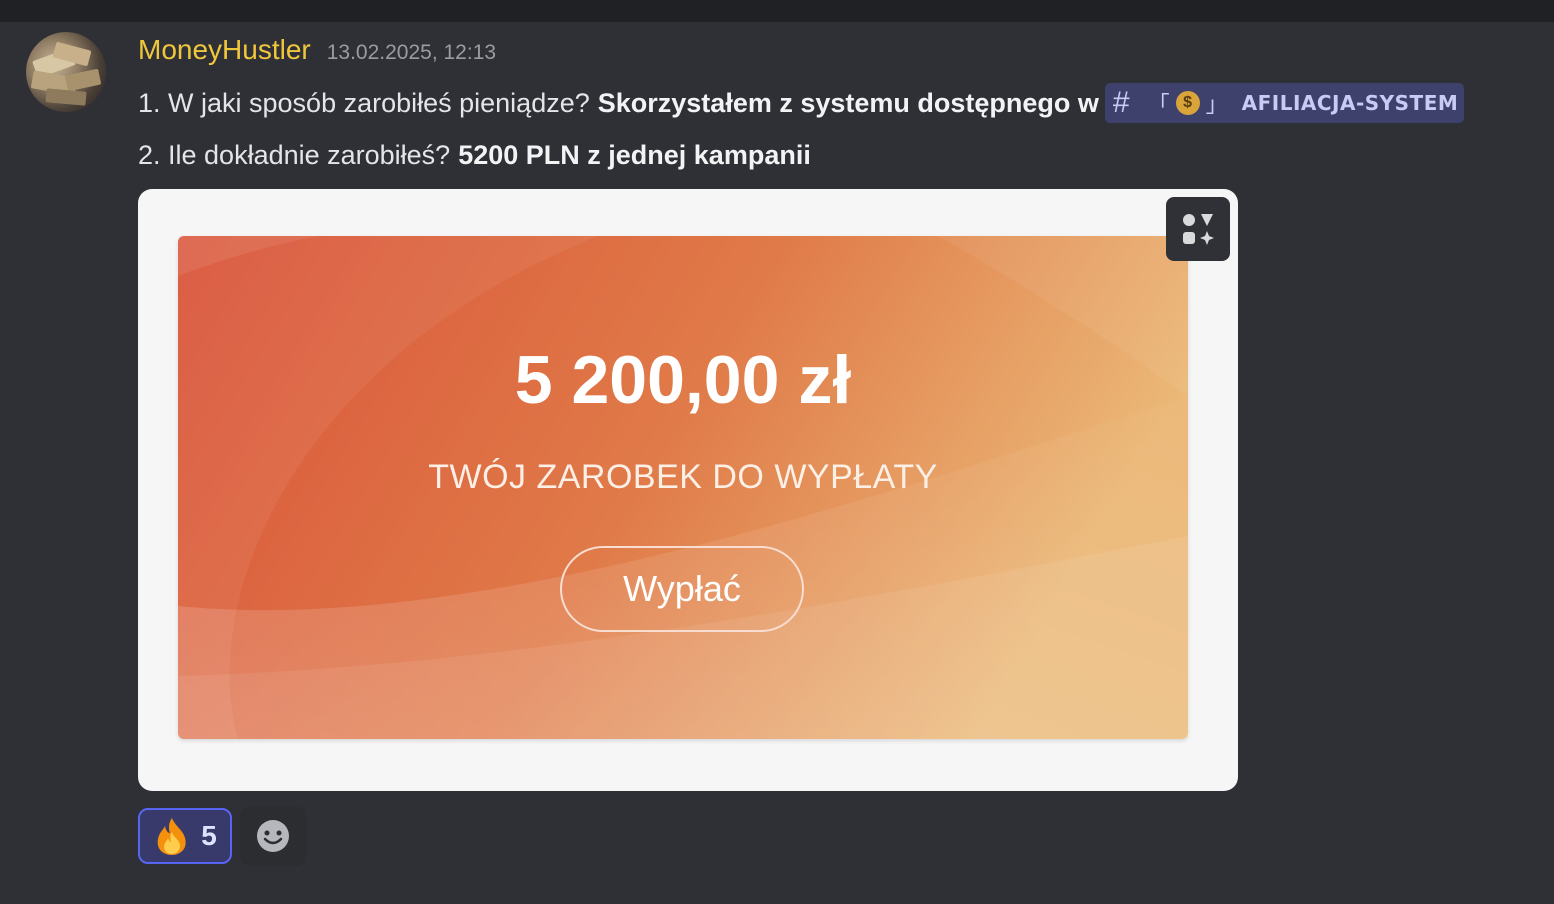 The width and height of the screenshot is (1554, 904). What do you see at coordinates (1158, 104) in the screenshot?
I see `bracket-open: 「` at bounding box center [1158, 104].